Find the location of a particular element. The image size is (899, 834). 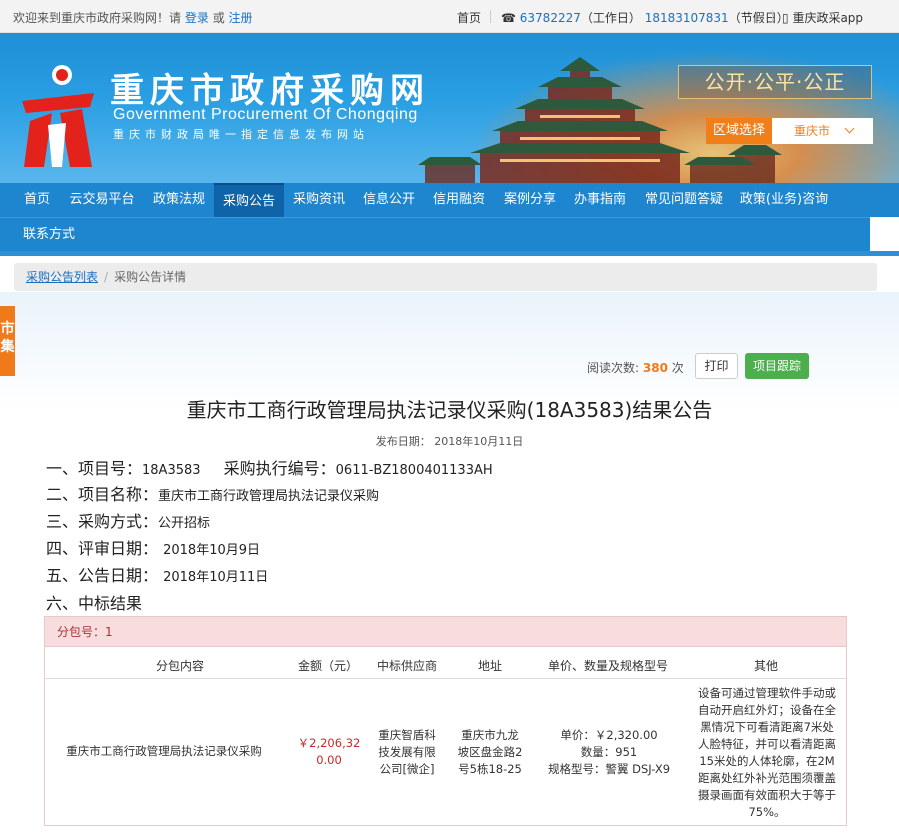

project-number-label: 一、项目号： is located at coordinates (94, 468).